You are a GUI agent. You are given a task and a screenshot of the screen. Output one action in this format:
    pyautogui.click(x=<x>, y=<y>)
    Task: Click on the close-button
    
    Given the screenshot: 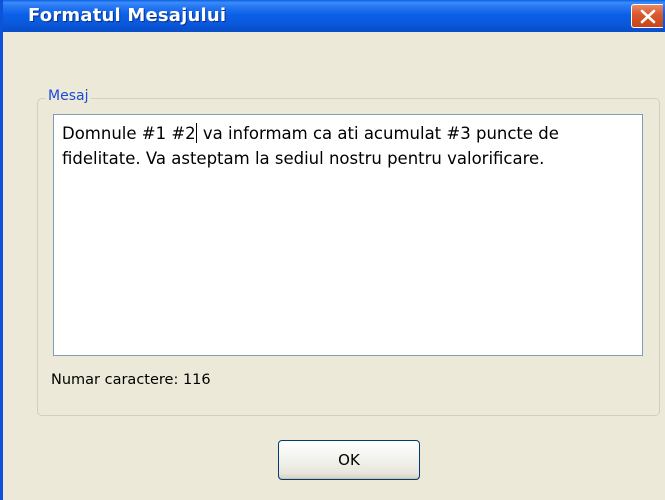 What is the action you would take?
    pyautogui.click(x=647, y=16)
    